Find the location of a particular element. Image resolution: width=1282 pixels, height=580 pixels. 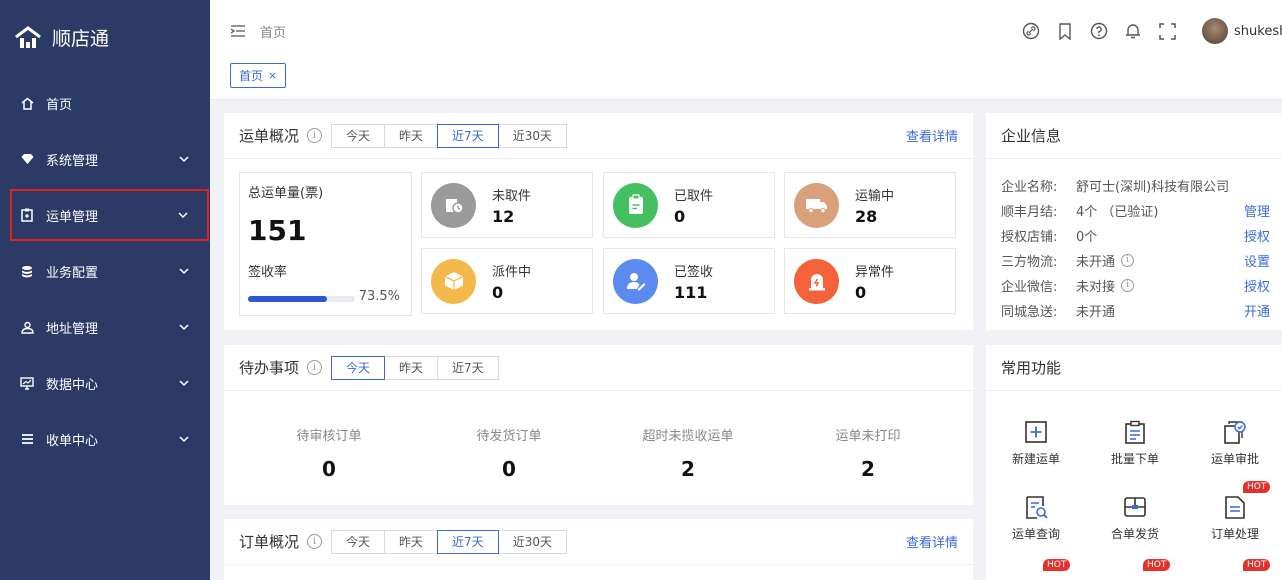

top-toolbar: shukeshi is located at coordinates (1152, 31).